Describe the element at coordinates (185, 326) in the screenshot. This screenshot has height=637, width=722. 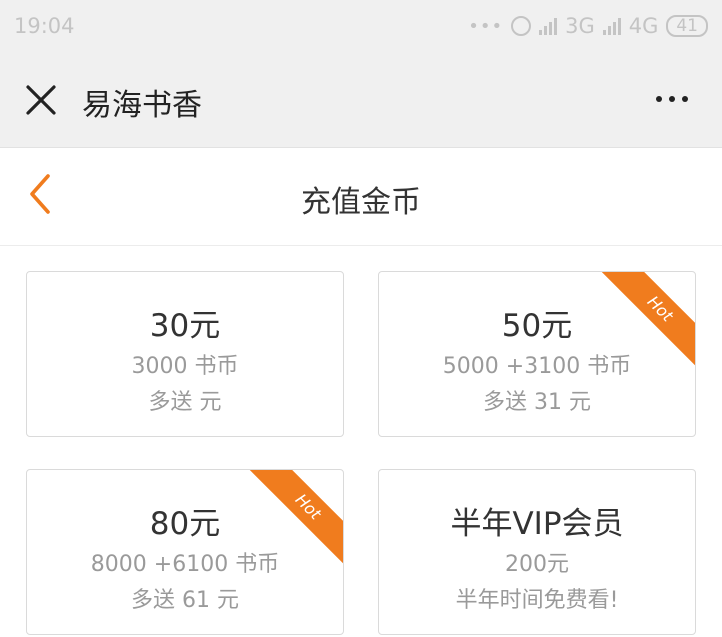
I see `card-price: 30元` at that location.